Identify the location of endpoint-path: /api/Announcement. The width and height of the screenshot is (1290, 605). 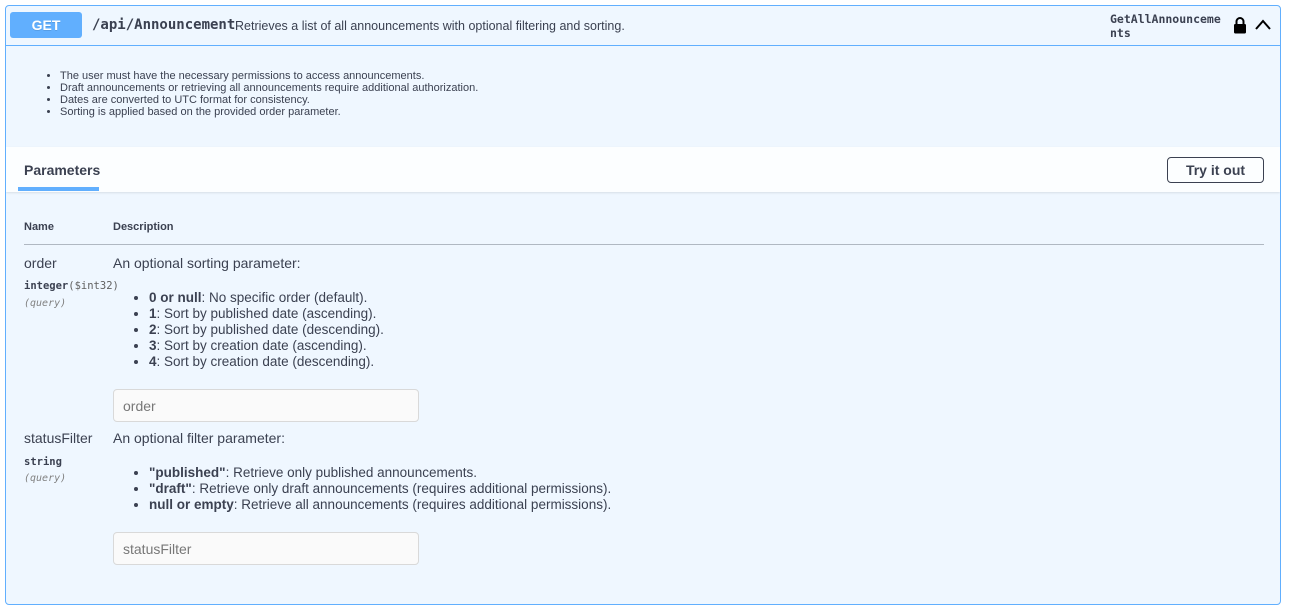
(164, 25).